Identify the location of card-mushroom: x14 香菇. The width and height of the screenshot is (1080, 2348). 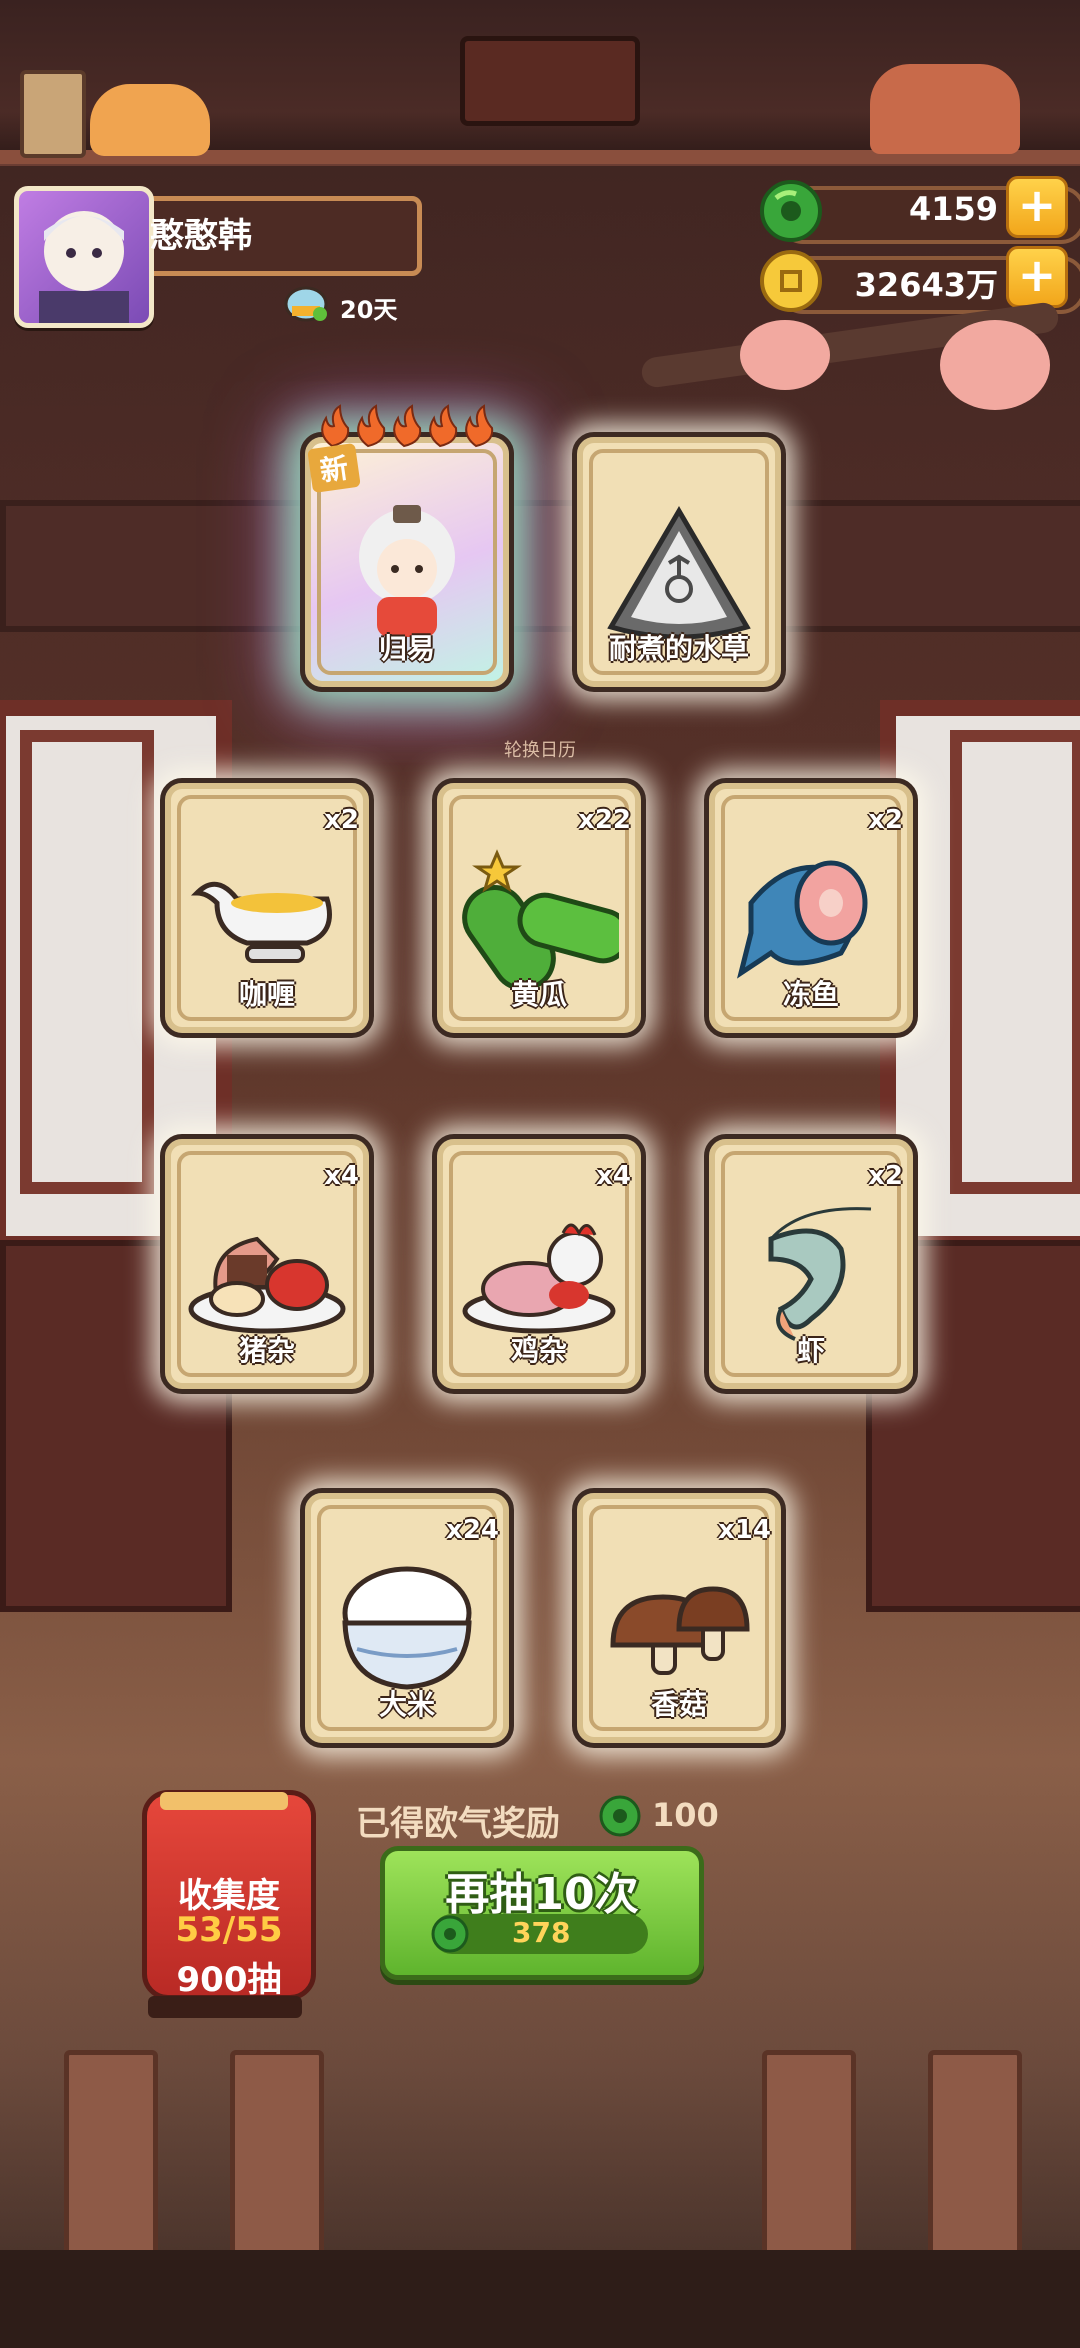
(679, 1618).